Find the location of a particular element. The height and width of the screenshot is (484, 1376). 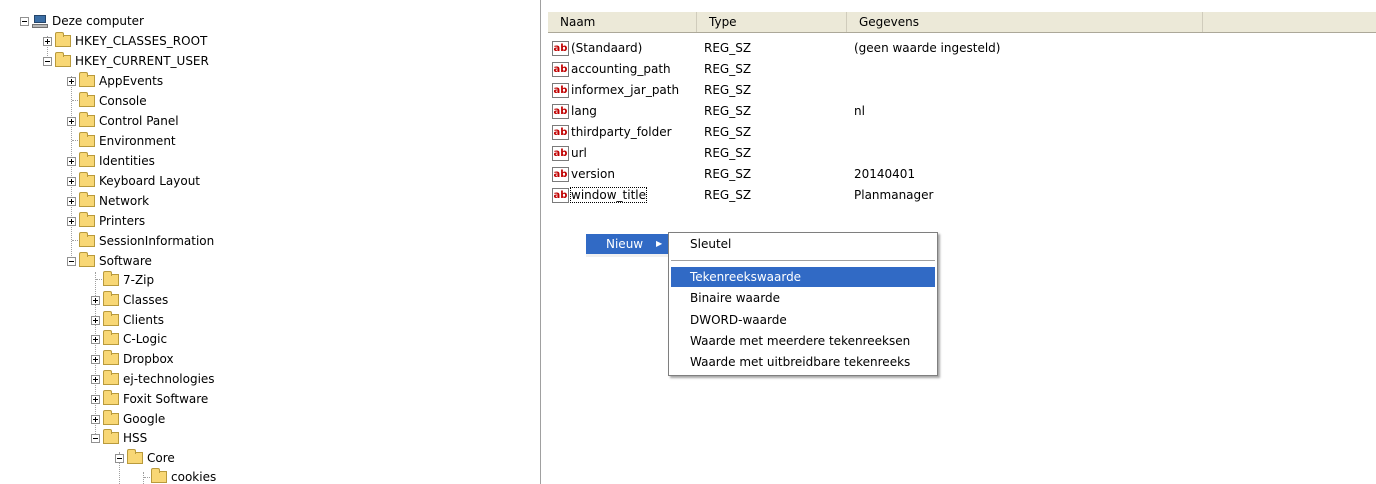

value-row: ab accounting_path REG_SZ is located at coordinates (651, 69).